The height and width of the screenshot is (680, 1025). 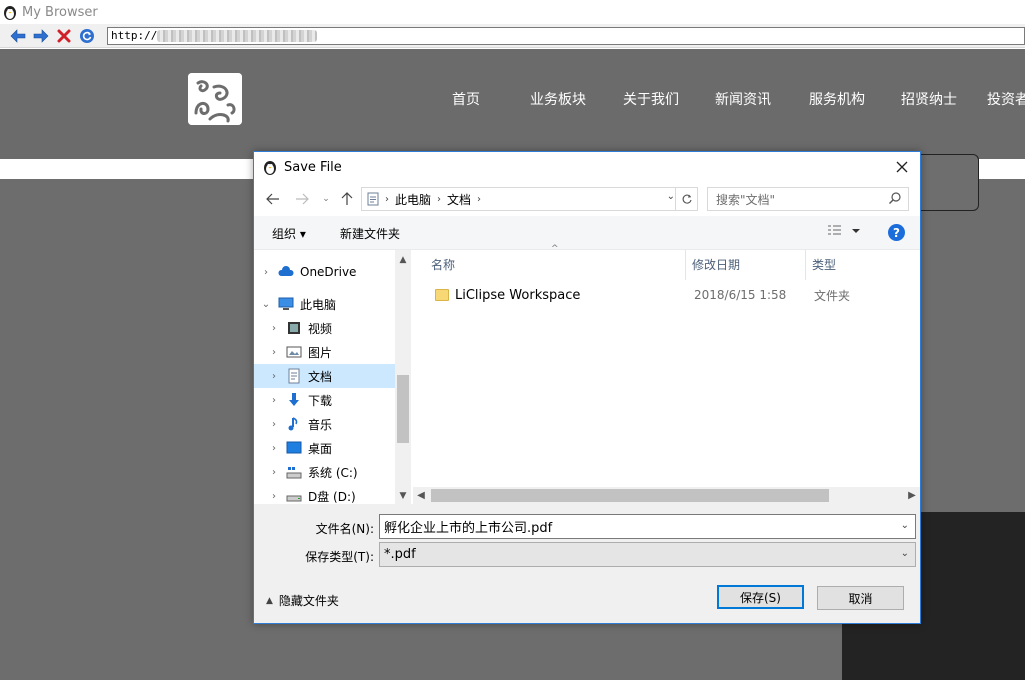 What do you see at coordinates (403, 260) in the screenshot?
I see `scroll-up-icon: ▲` at bounding box center [403, 260].